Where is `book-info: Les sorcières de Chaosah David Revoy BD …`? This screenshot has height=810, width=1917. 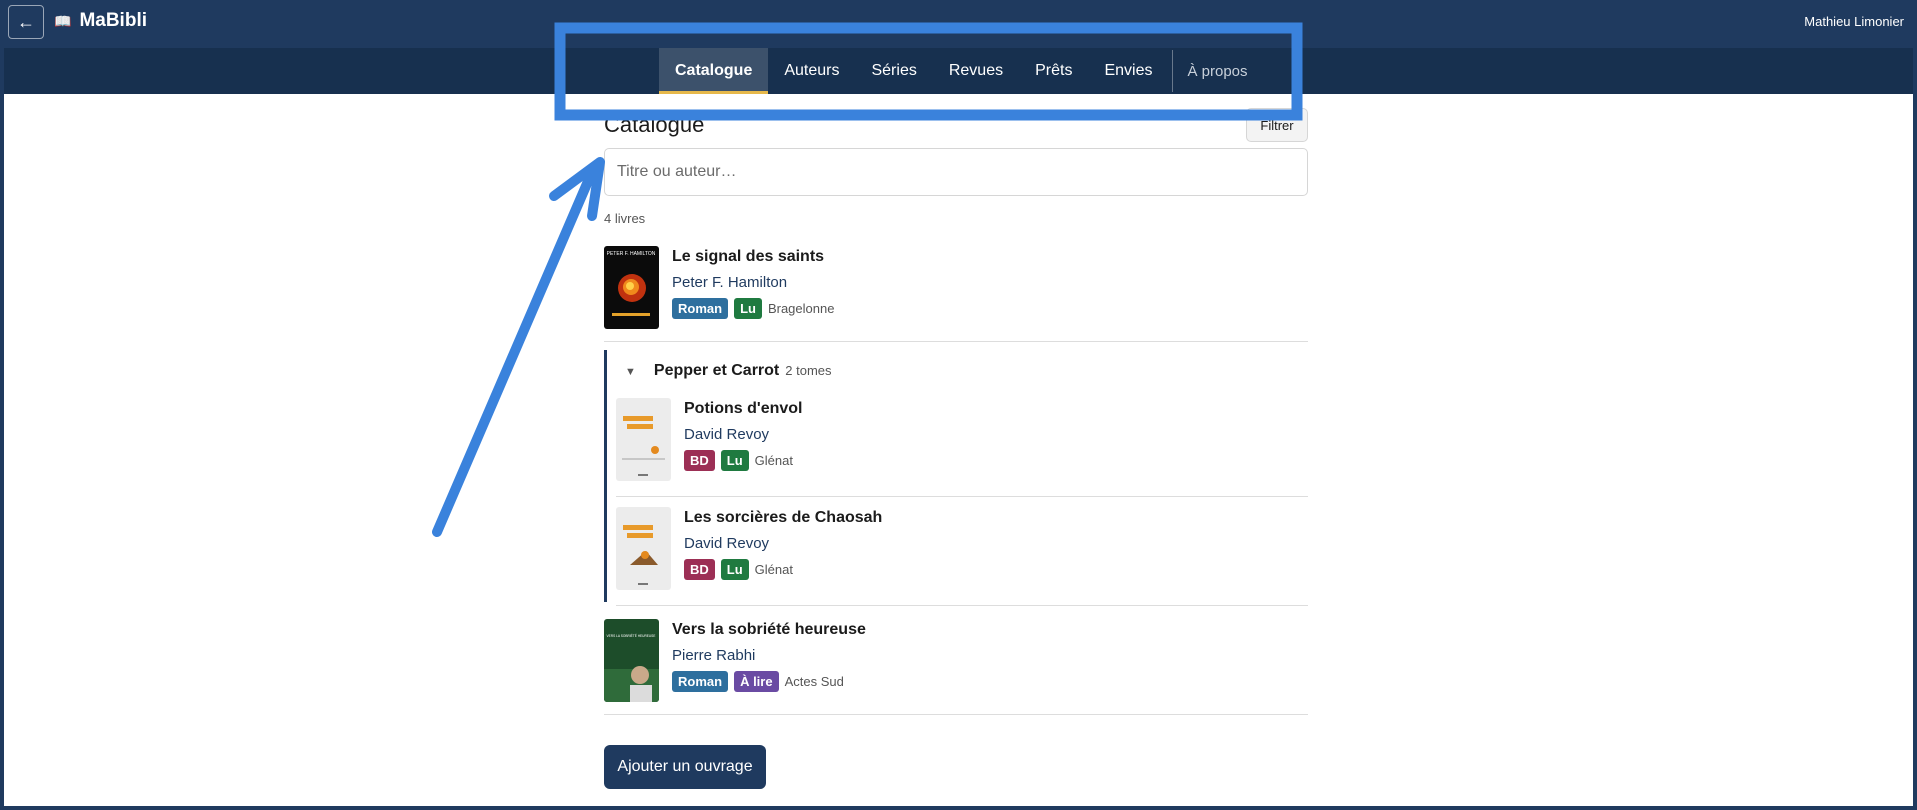 book-info: Les sorcières de Chaosah David Revoy BD … is located at coordinates (783, 556).